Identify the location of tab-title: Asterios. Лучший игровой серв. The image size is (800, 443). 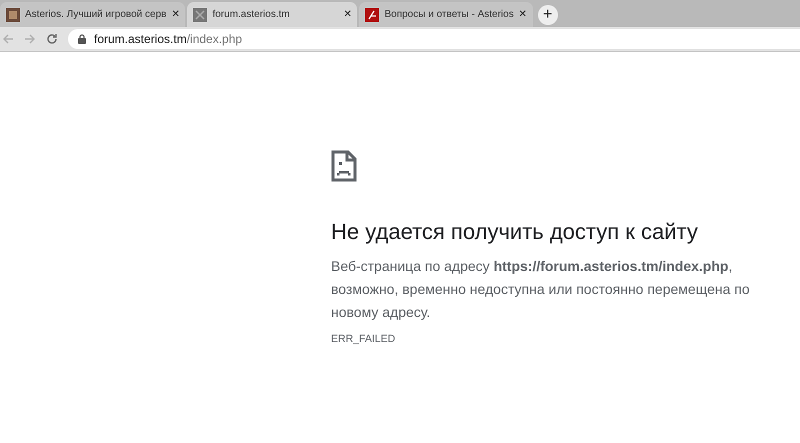
(95, 15).